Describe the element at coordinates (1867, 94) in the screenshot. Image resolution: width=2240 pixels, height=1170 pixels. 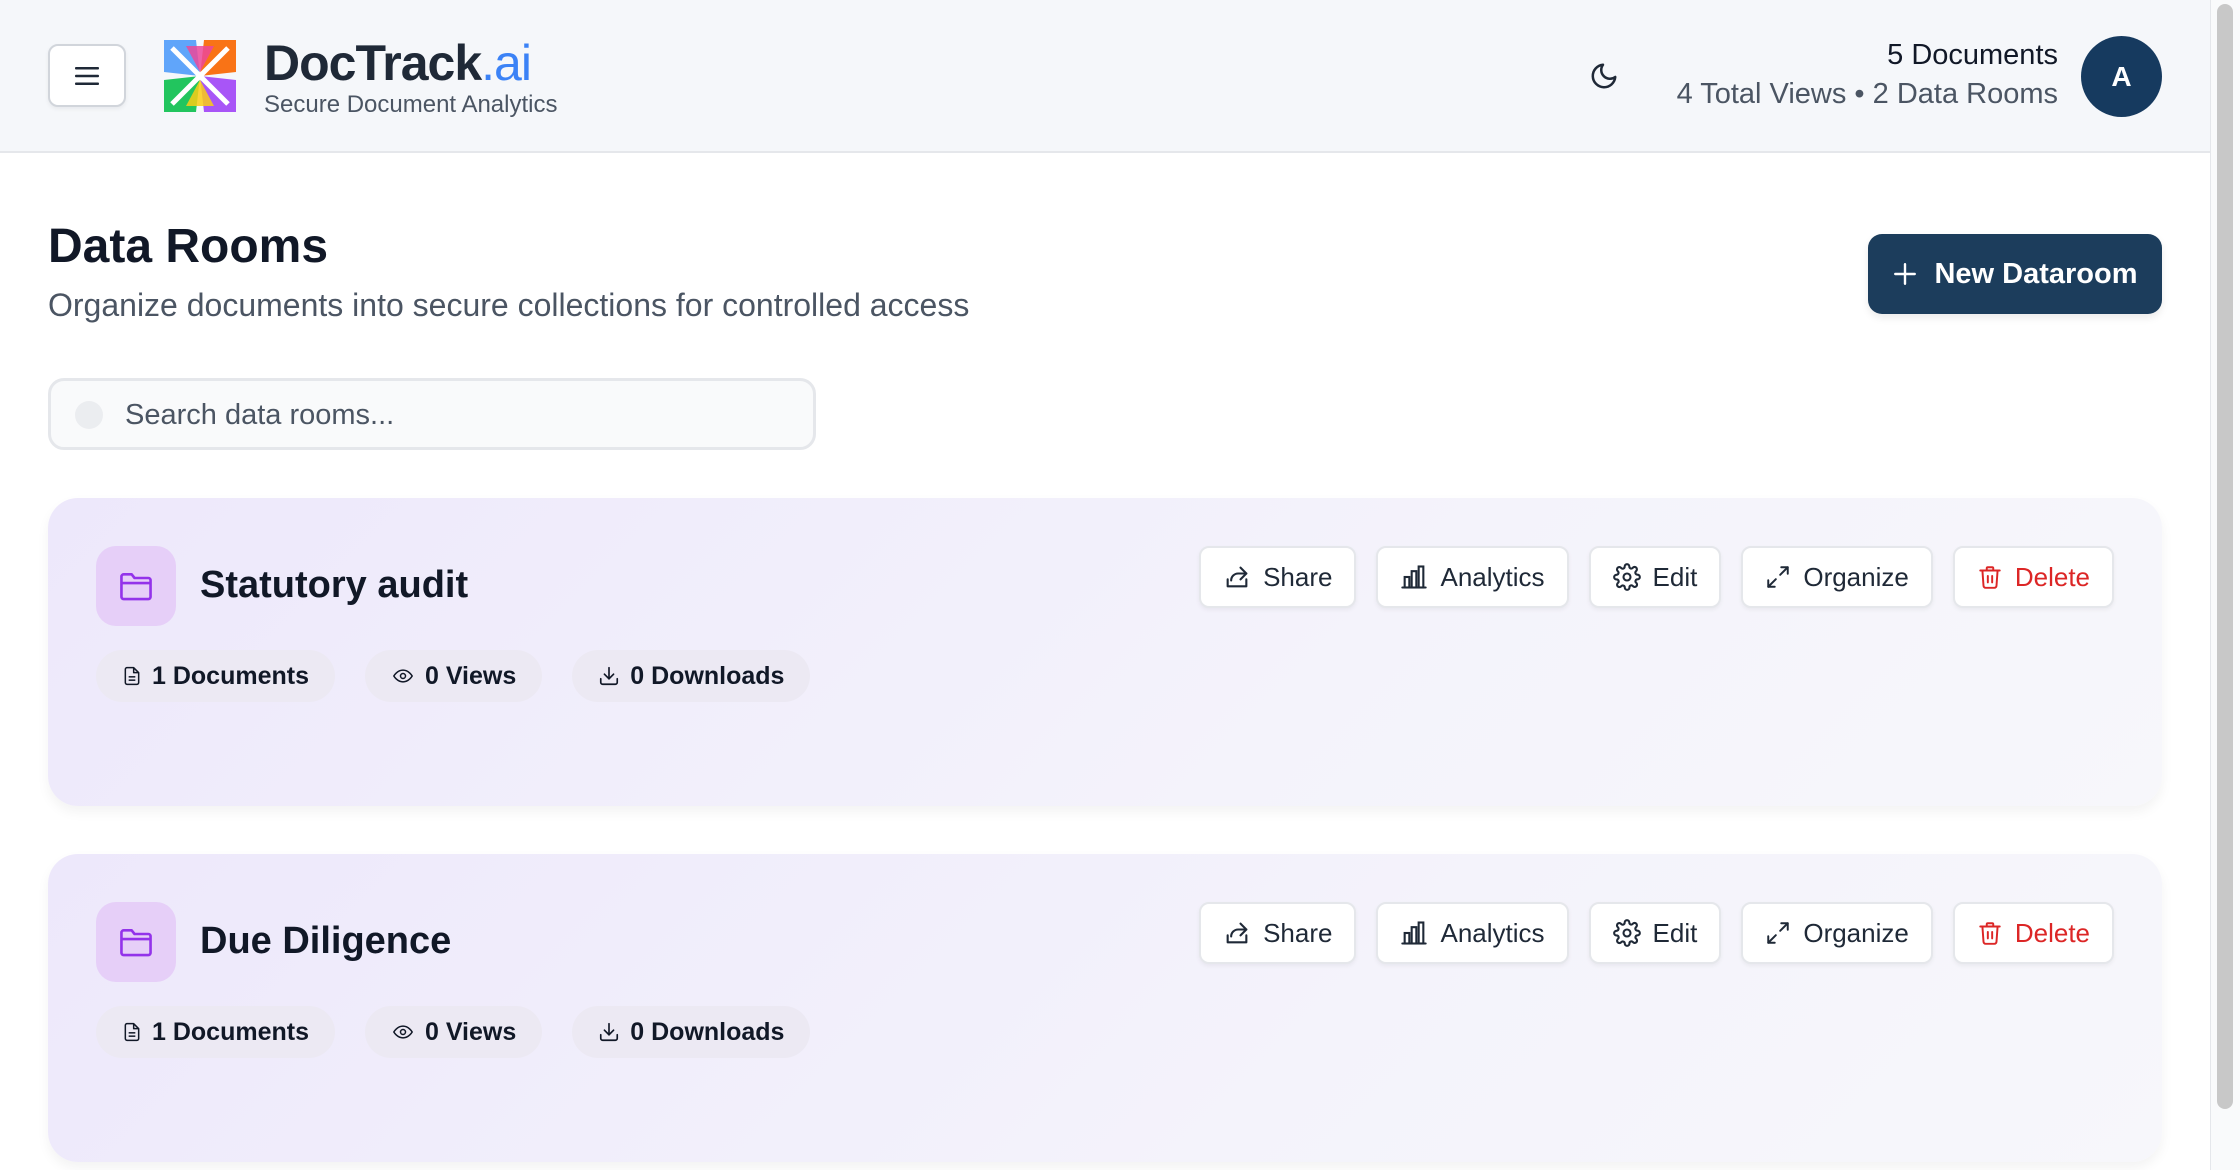
I see `stats-views-rooms: 4 Total Views • 2 Data Rooms` at that location.